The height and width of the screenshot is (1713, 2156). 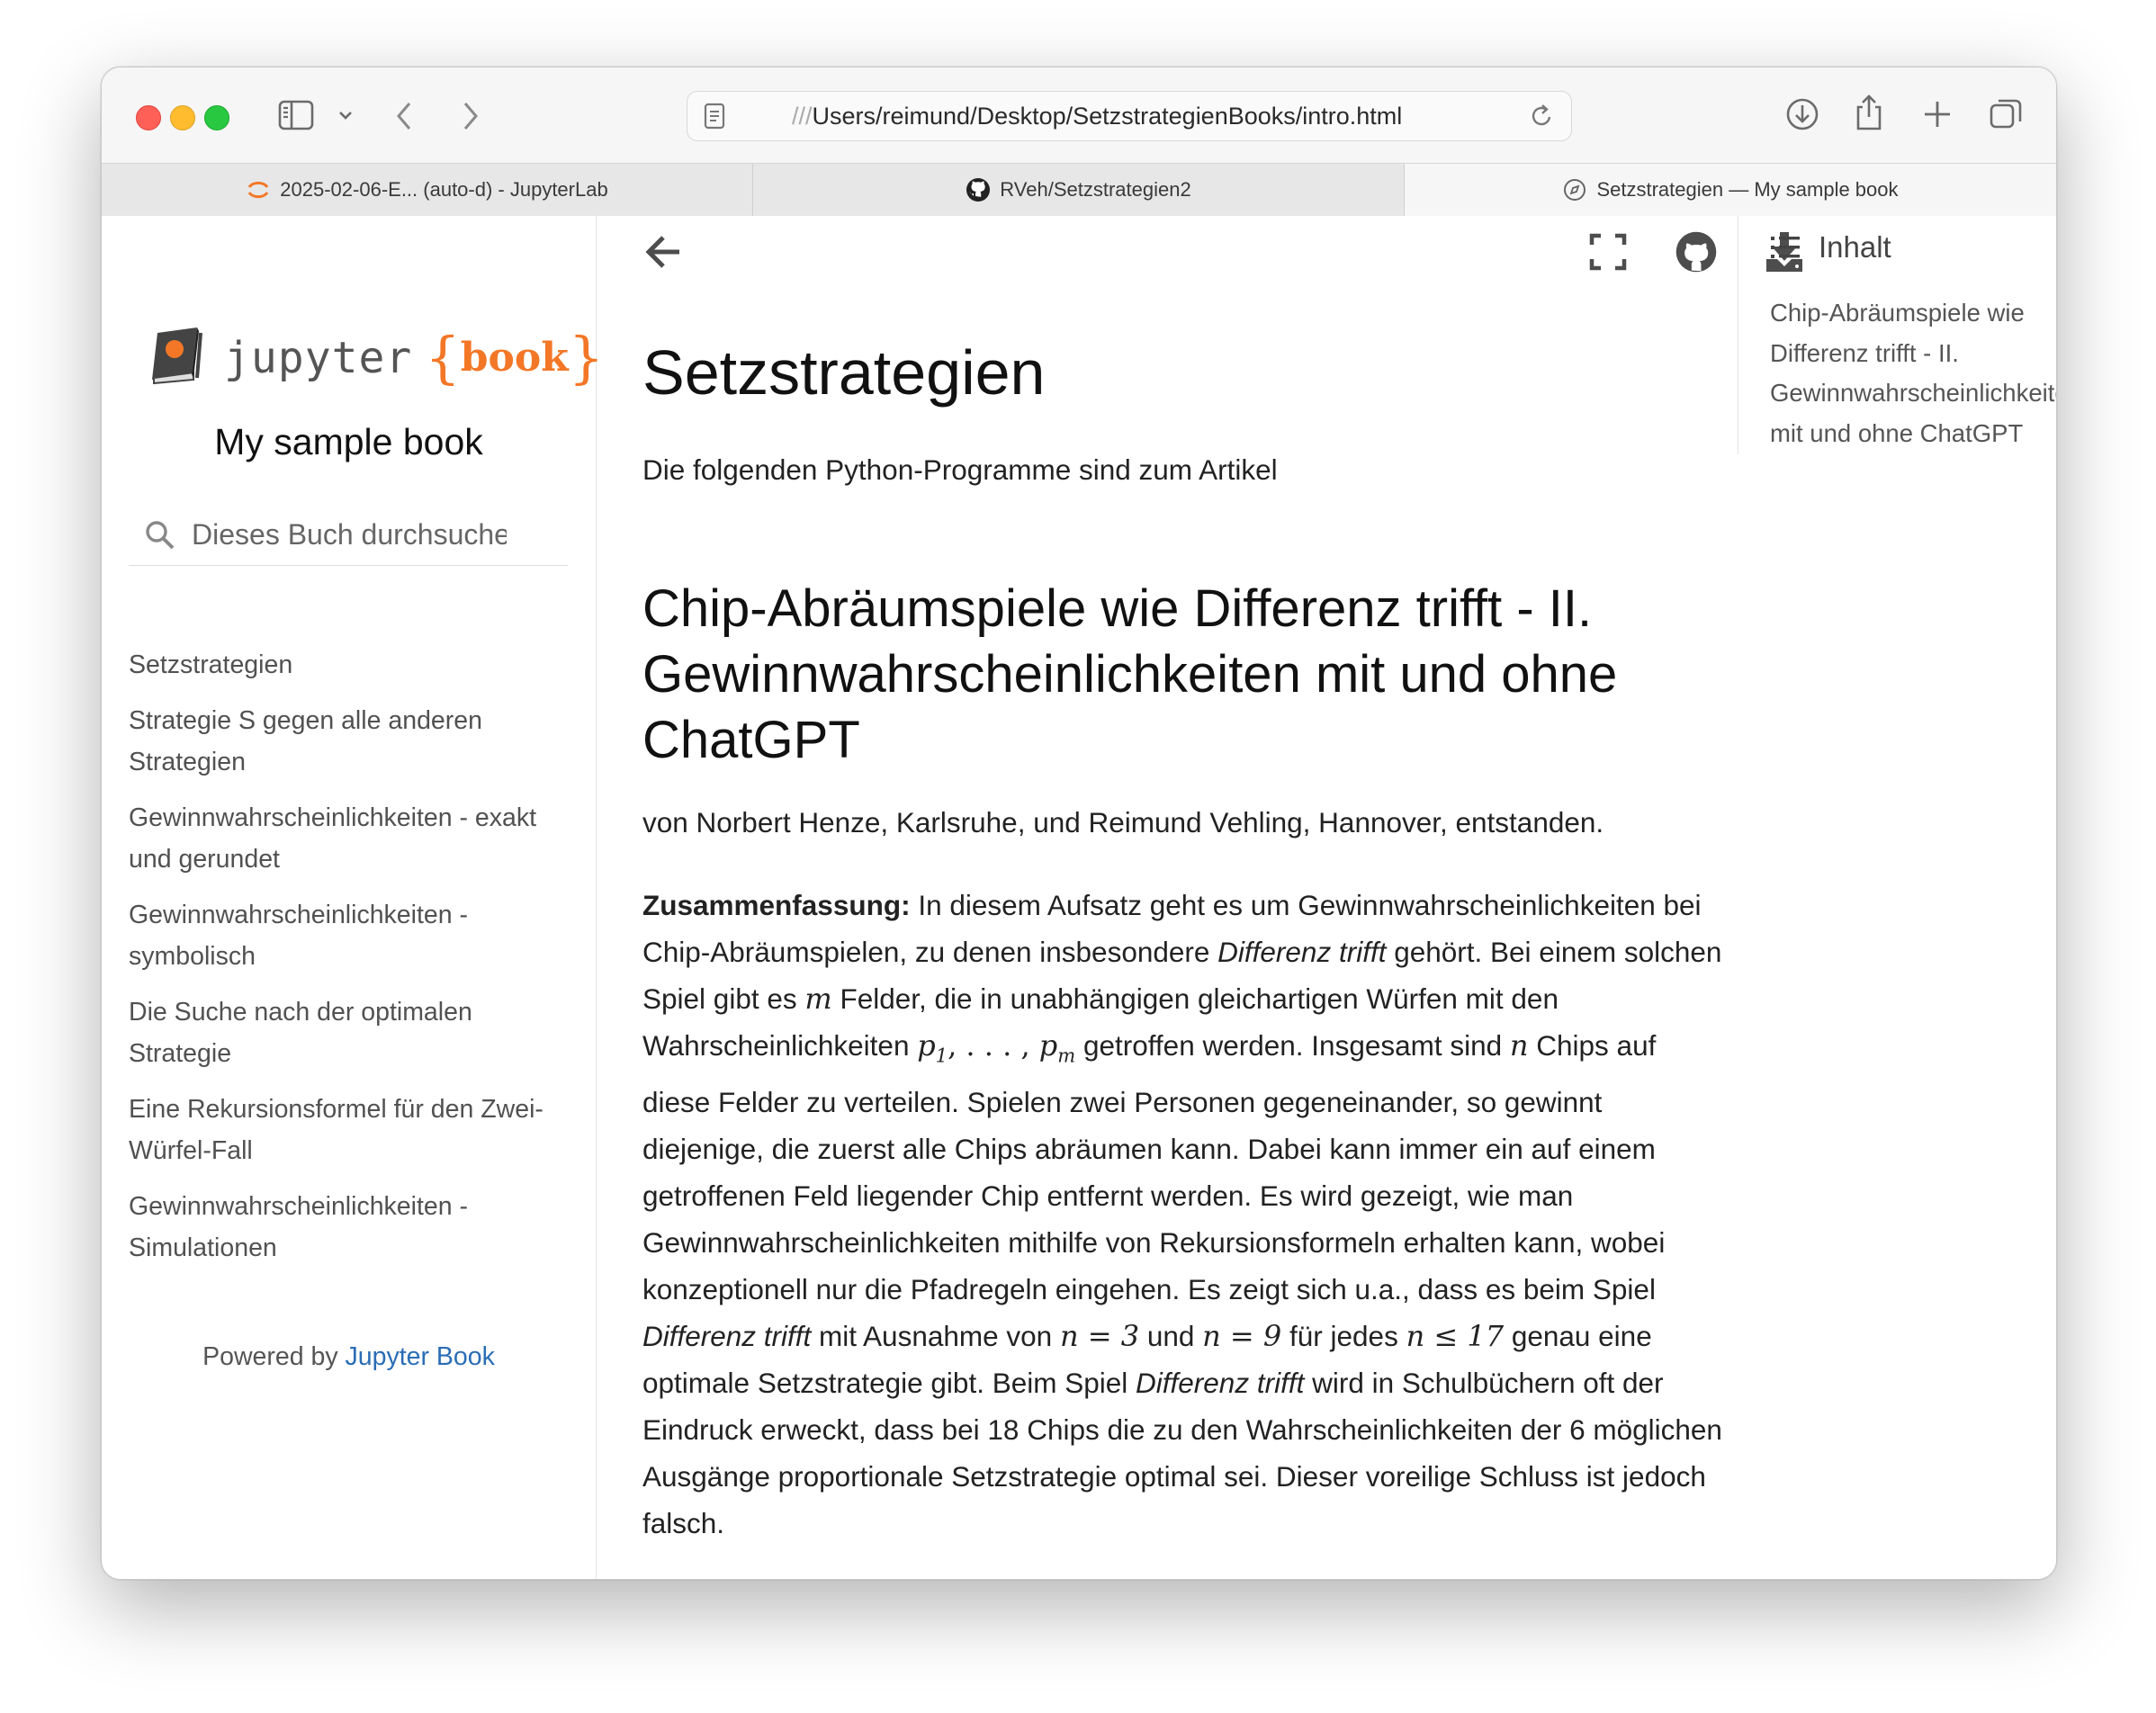 What do you see at coordinates (258, 189) in the screenshot?
I see `jupyter-icon` at bounding box center [258, 189].